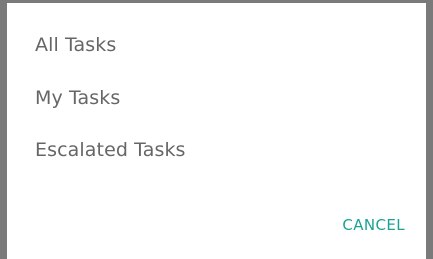  I want to click on cancel-button-label: CANCEL, so click(373, 225).